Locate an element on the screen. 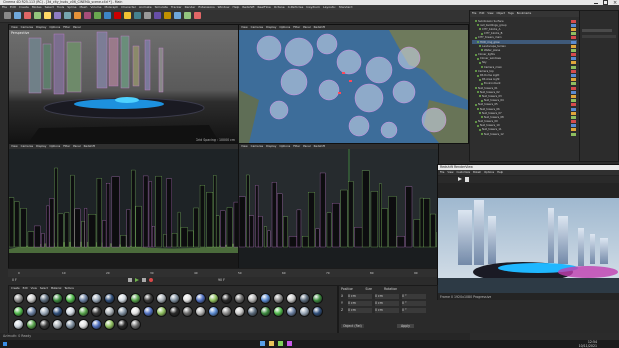  menu-item: Material is located at coordinates (56, 288).